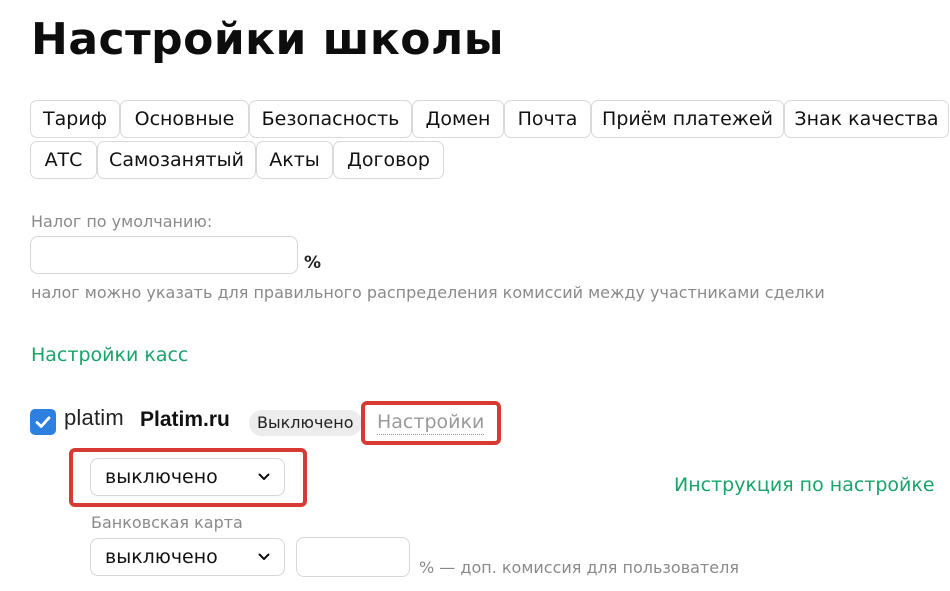  What do you see at coordinates (167, 522) in the screenshot?
I see `bank-card-label: Банковская карта` at bounding box center [167, 522].